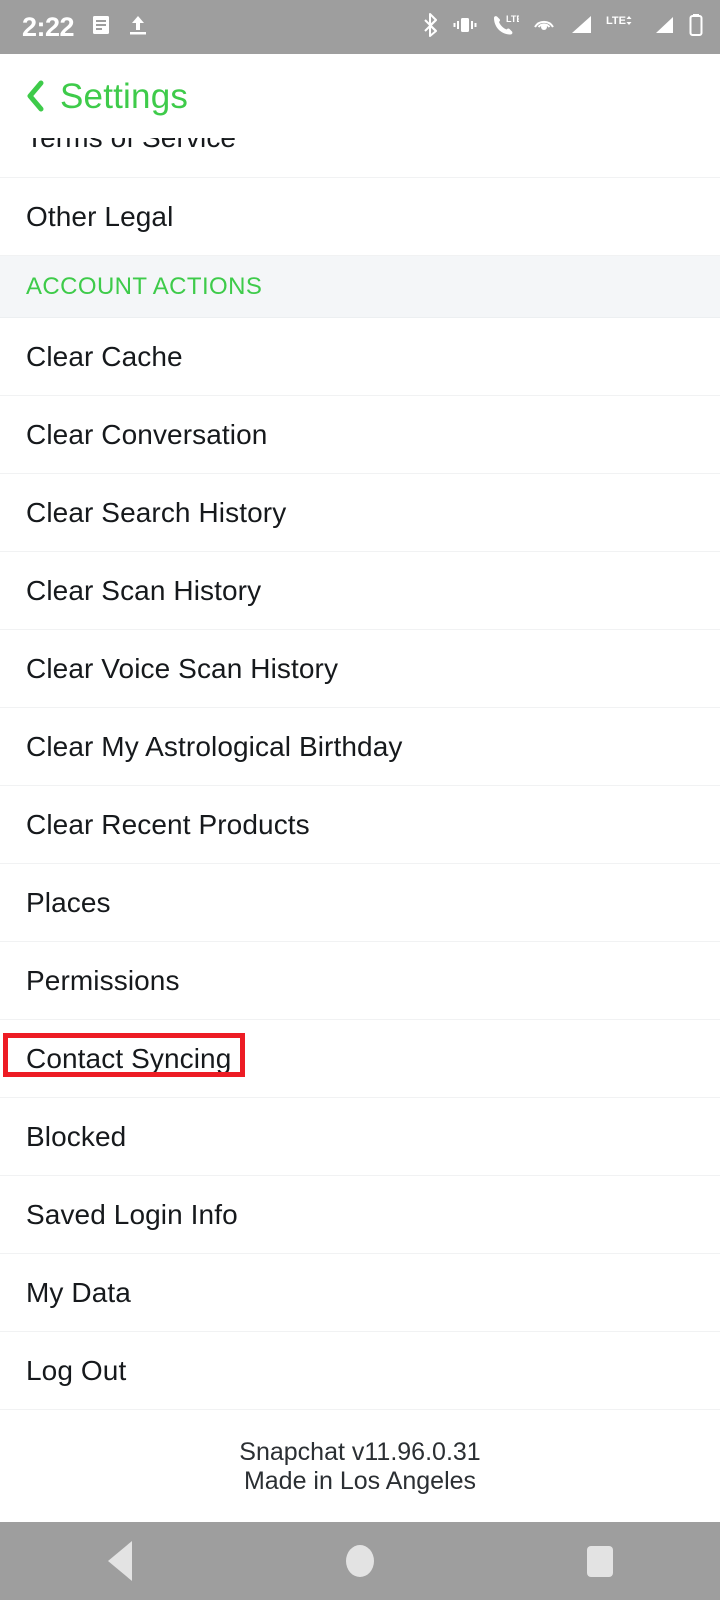  What do you see at coordinates (129, 1058) in the screenshot?
I see `list-item-label: Contact Syncing` at bounding box center [129, 1058].